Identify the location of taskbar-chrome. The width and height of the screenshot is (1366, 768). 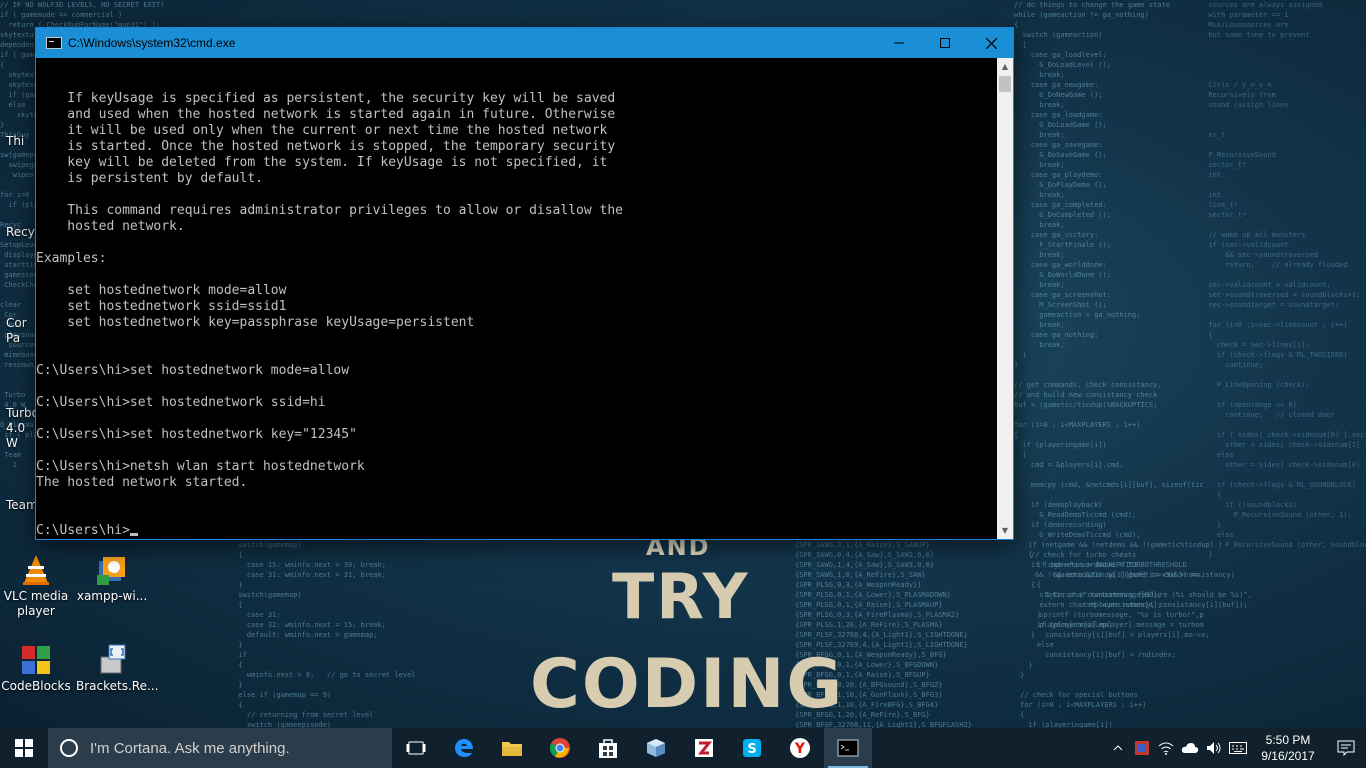
(560, 748).